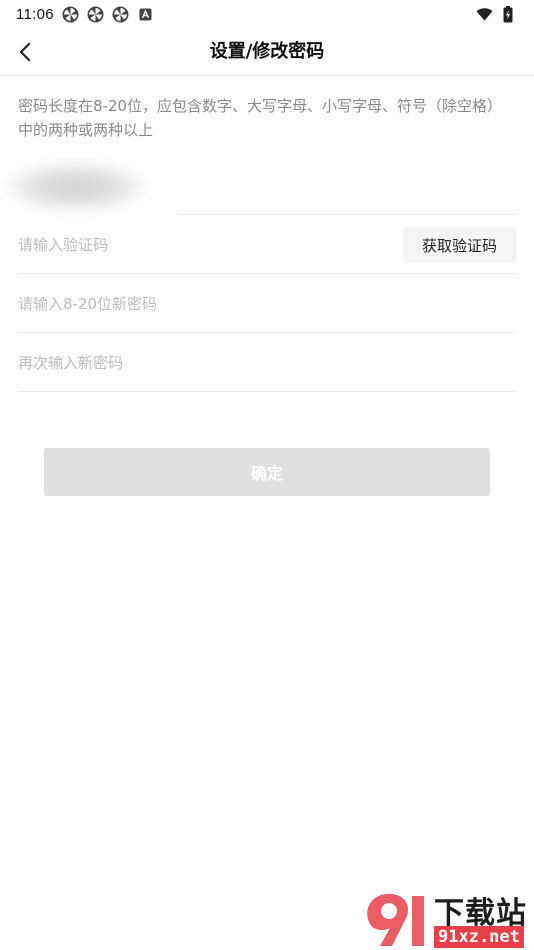 The image size is (534, 950). I want to click on wifi-icon, so click(484, 14).